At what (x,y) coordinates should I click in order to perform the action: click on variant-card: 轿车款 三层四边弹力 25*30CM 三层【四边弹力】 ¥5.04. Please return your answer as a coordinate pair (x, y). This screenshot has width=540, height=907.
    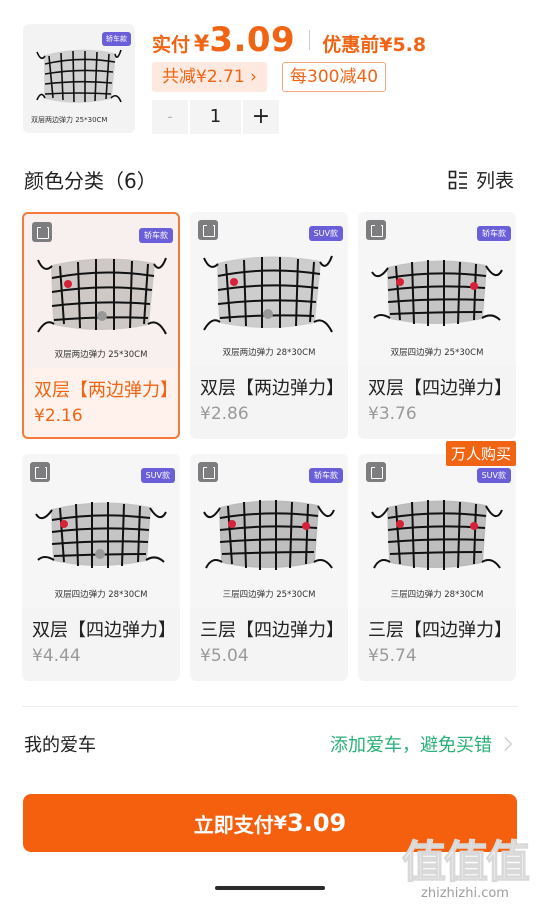
    Looking at the image, I should click on (269, 567).